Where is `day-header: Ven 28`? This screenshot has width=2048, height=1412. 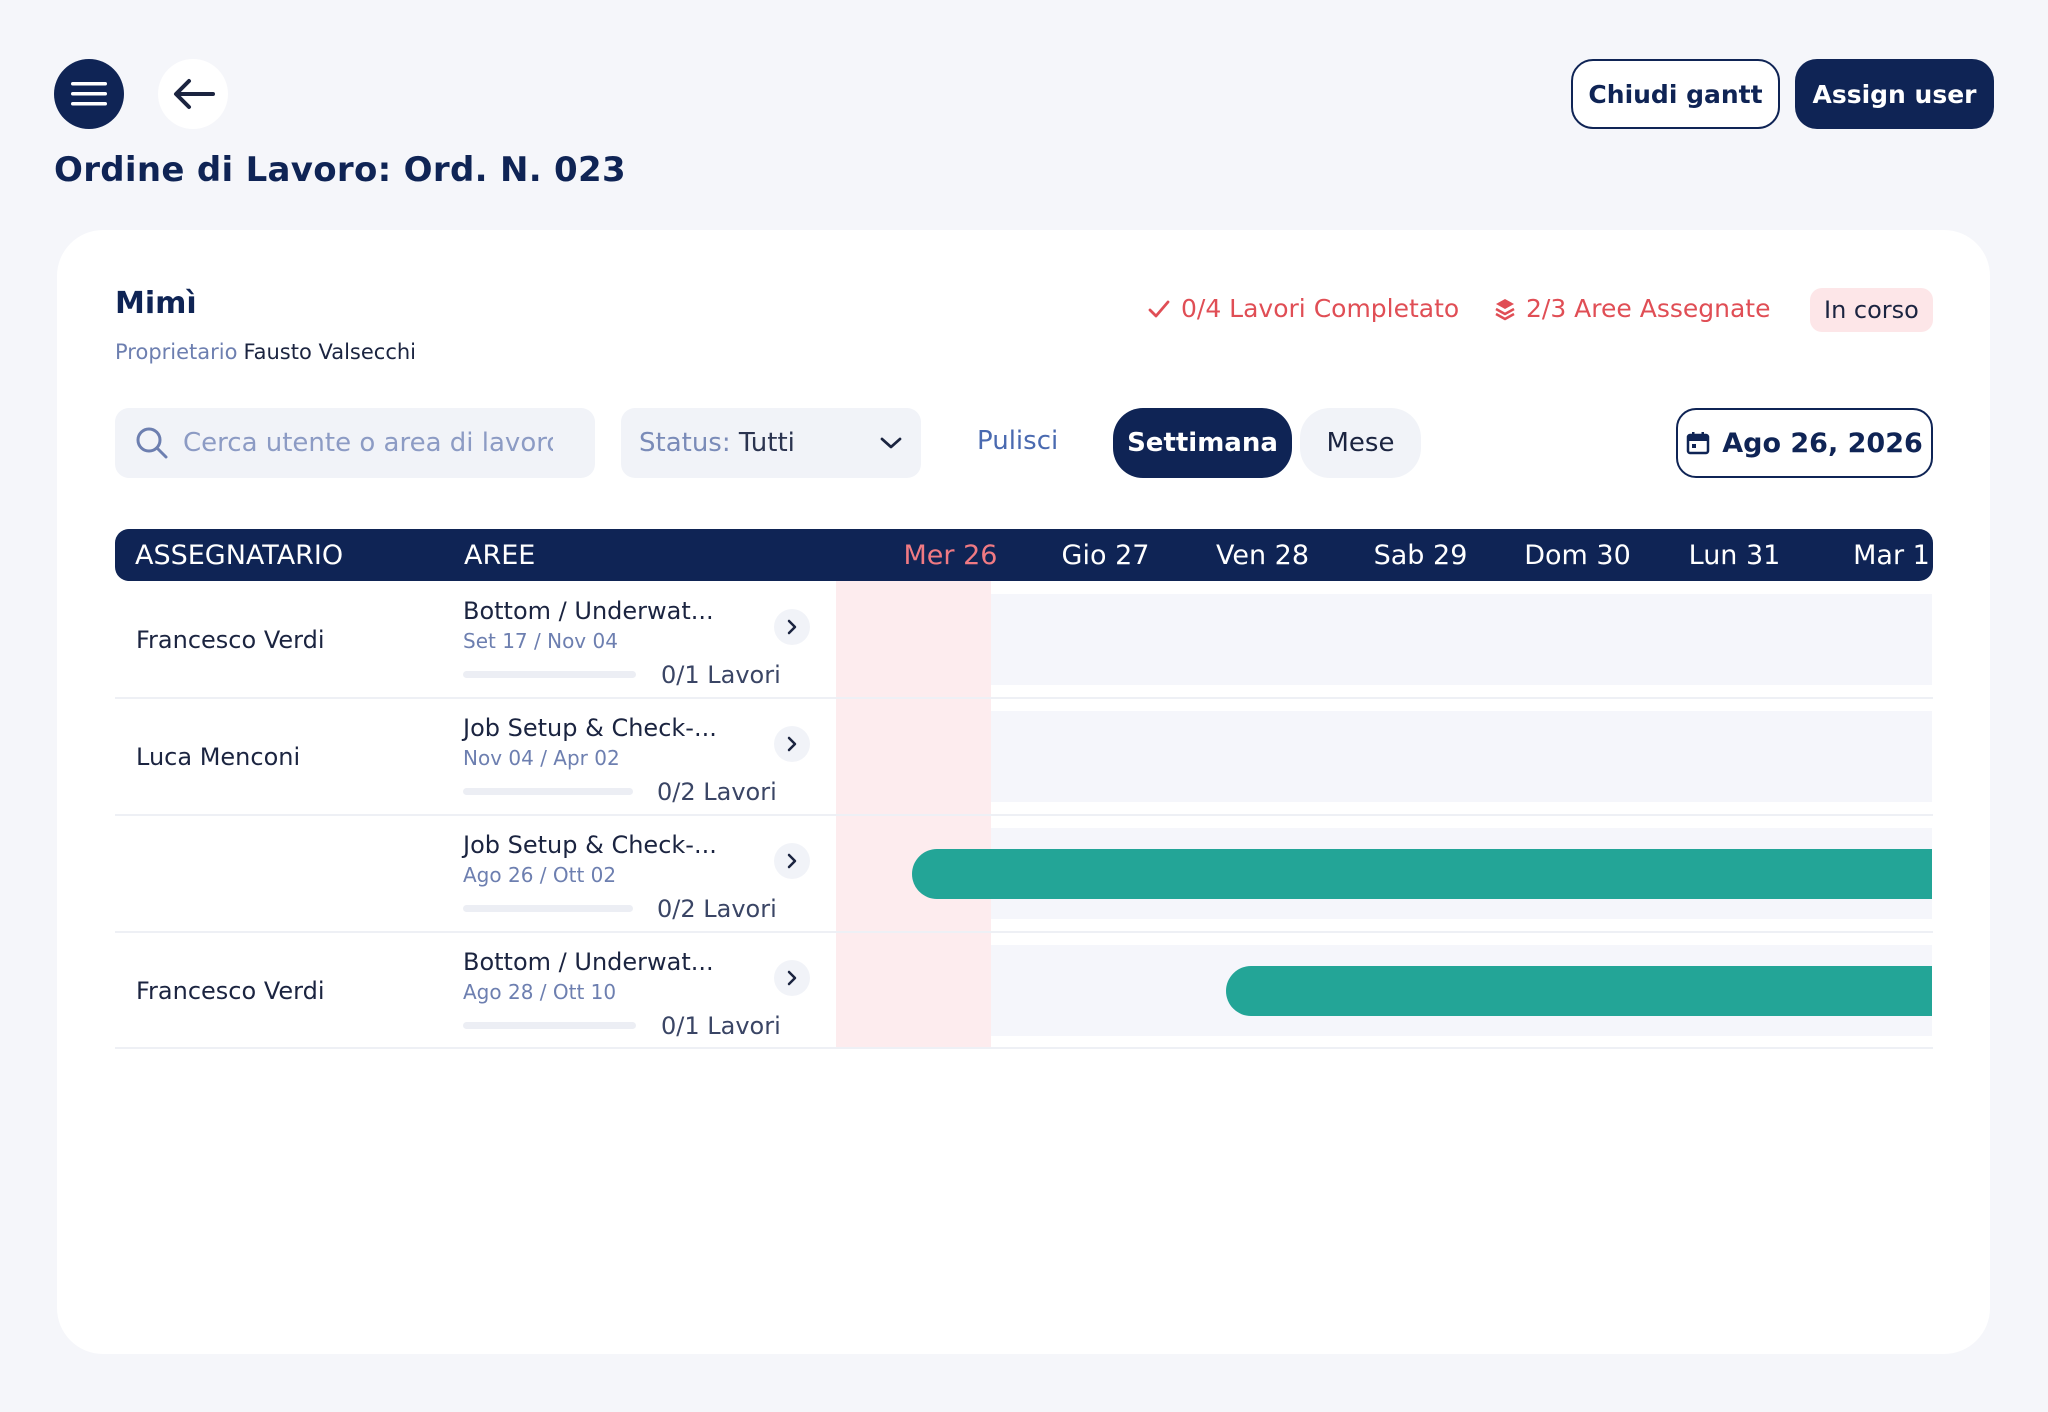
day-header: Ven 28 is located at coordinates (1262, 555).